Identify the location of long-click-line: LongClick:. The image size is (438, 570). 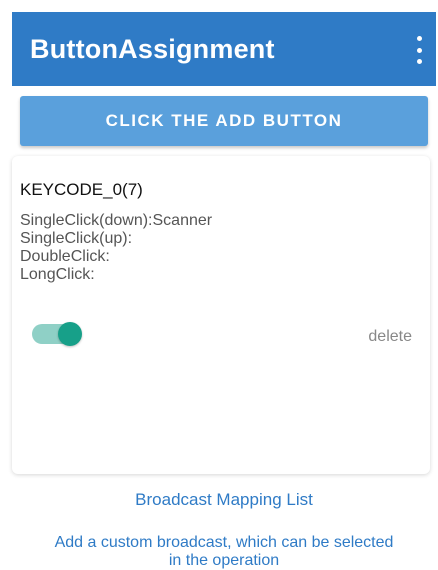
(57, 274).